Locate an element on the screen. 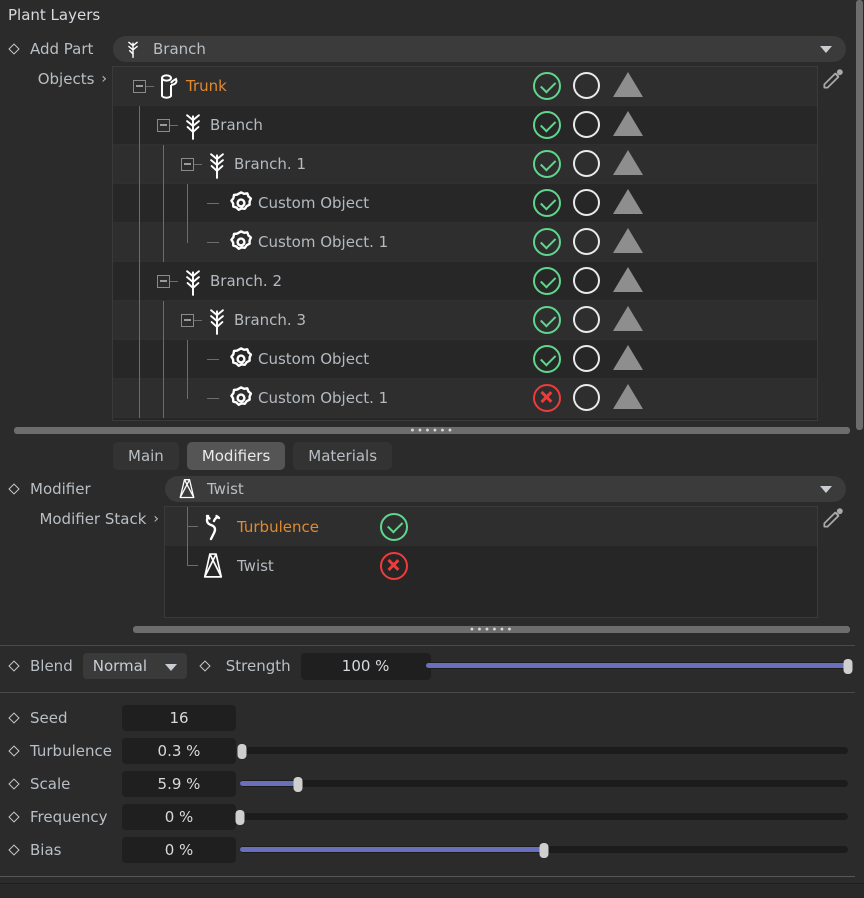  tree-row: Trunk is located at coordinates (465, 86).